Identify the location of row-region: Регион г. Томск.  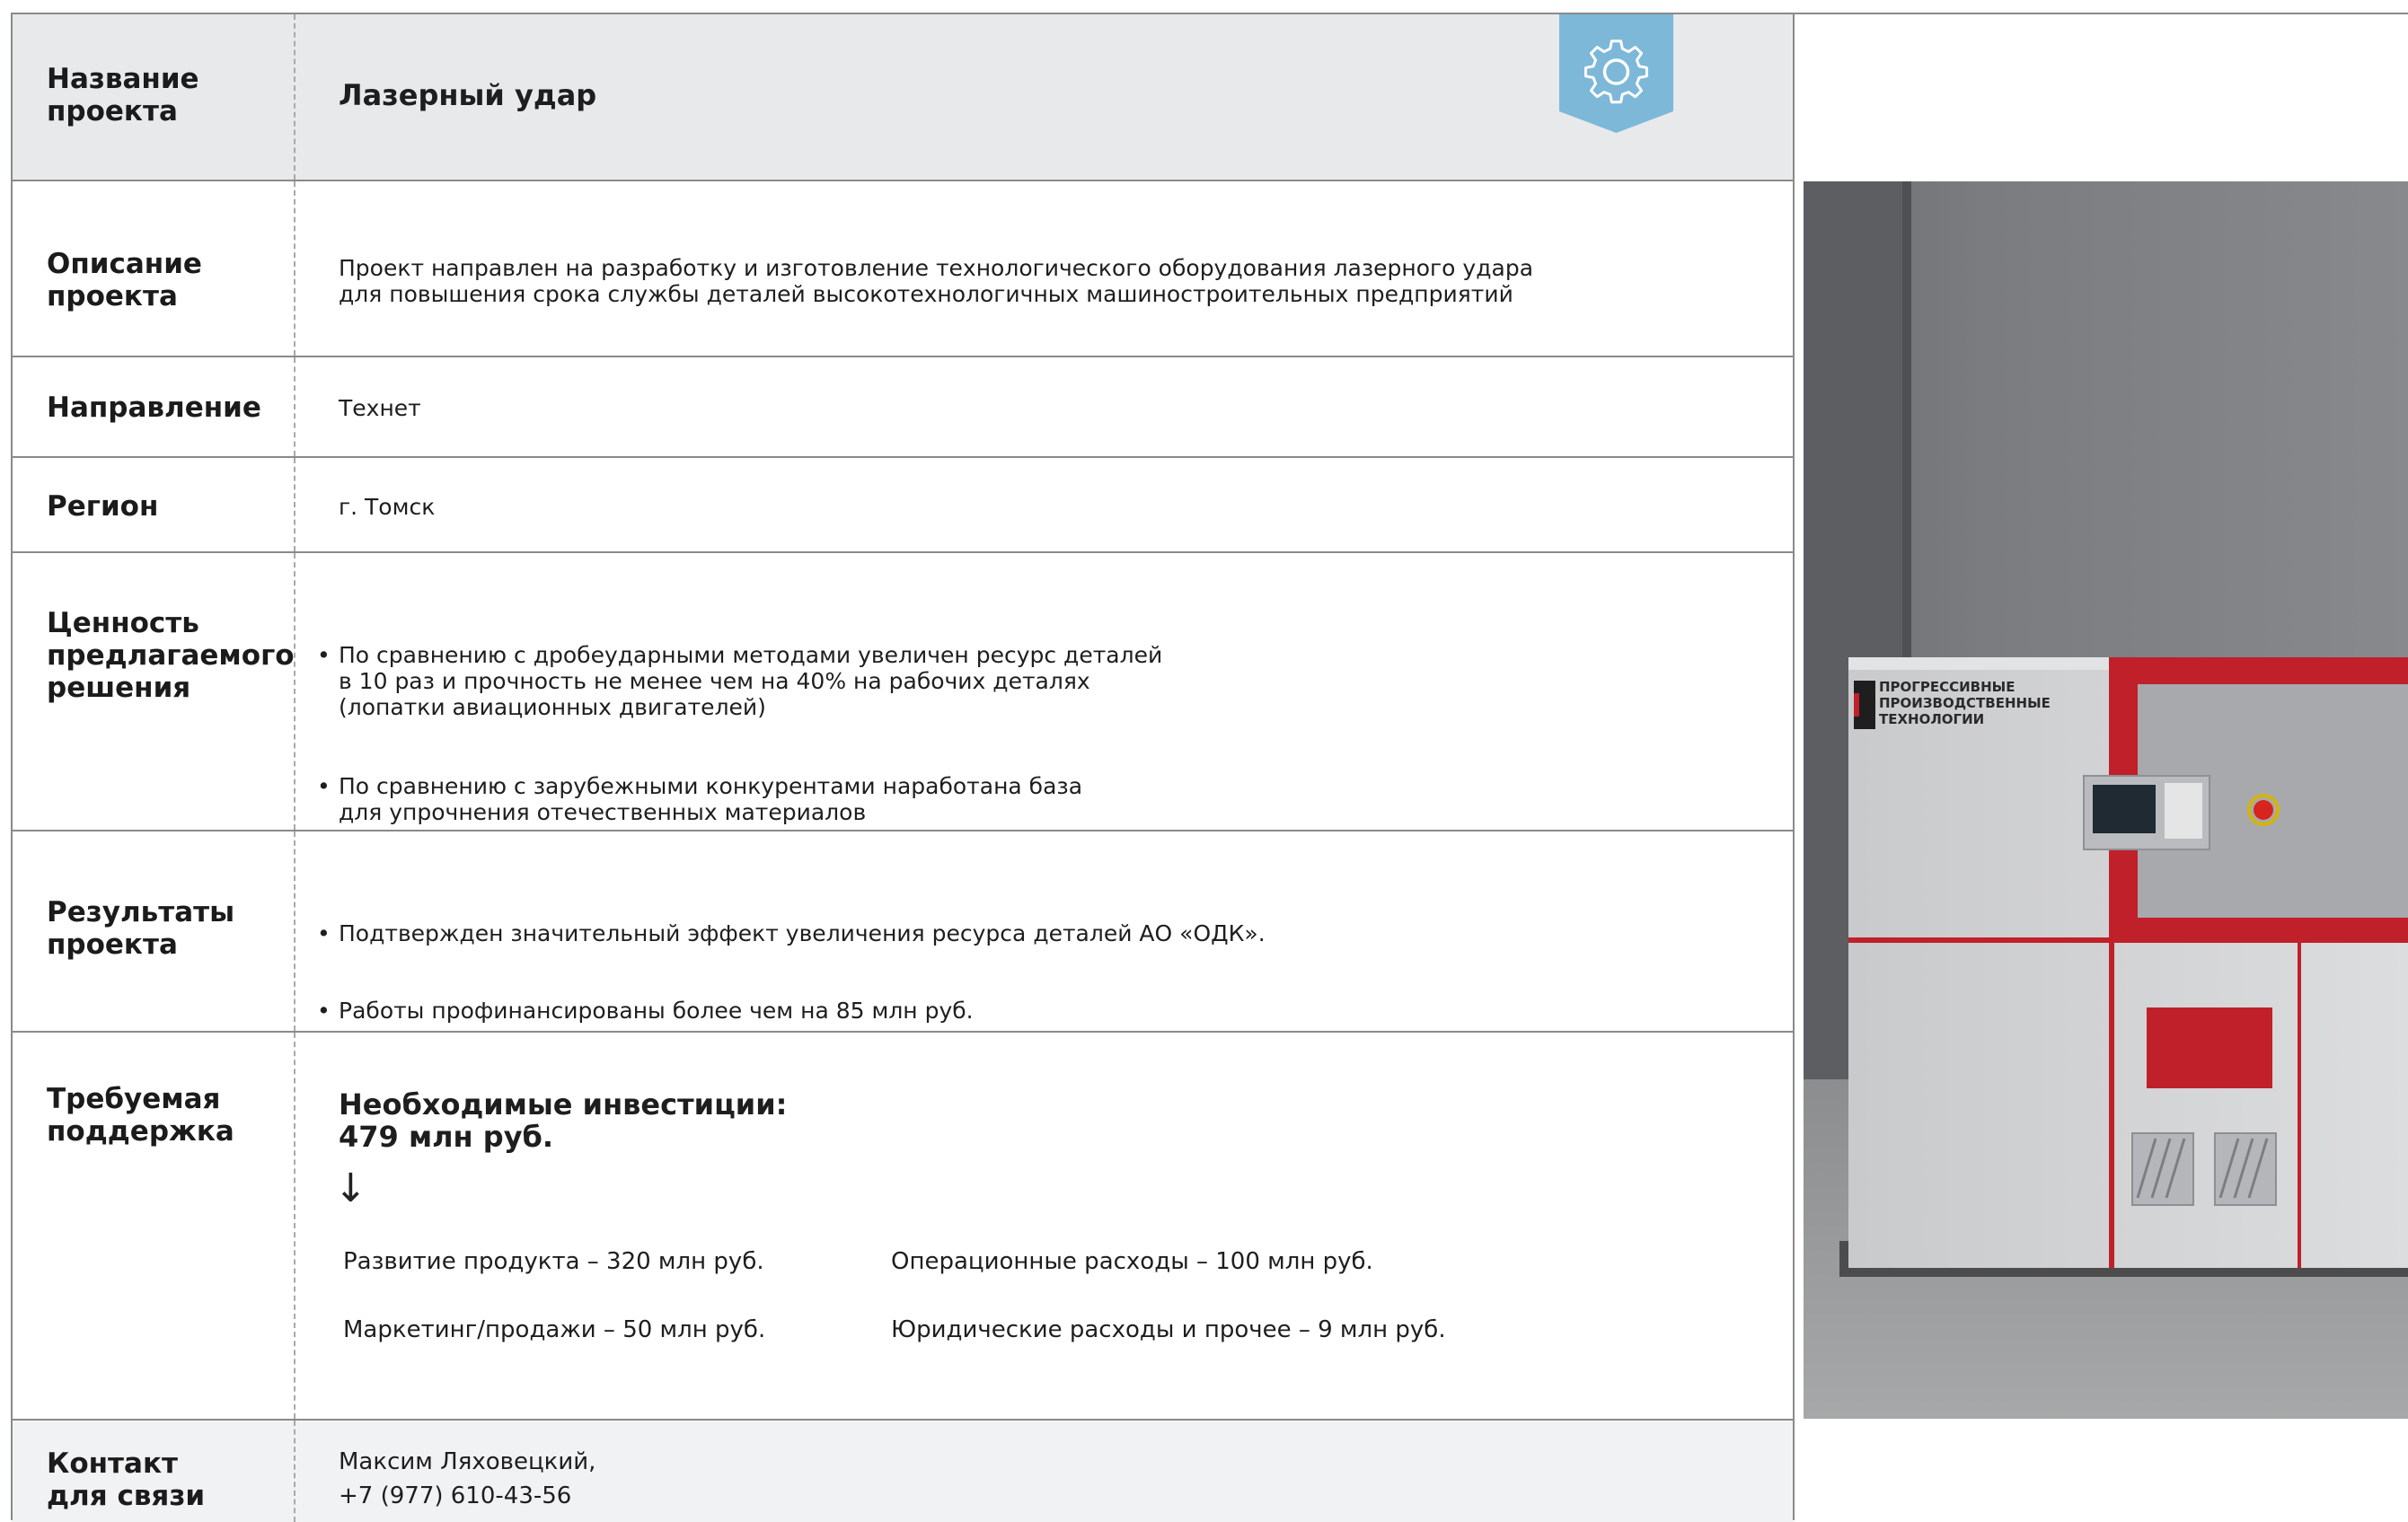
(903, 505).